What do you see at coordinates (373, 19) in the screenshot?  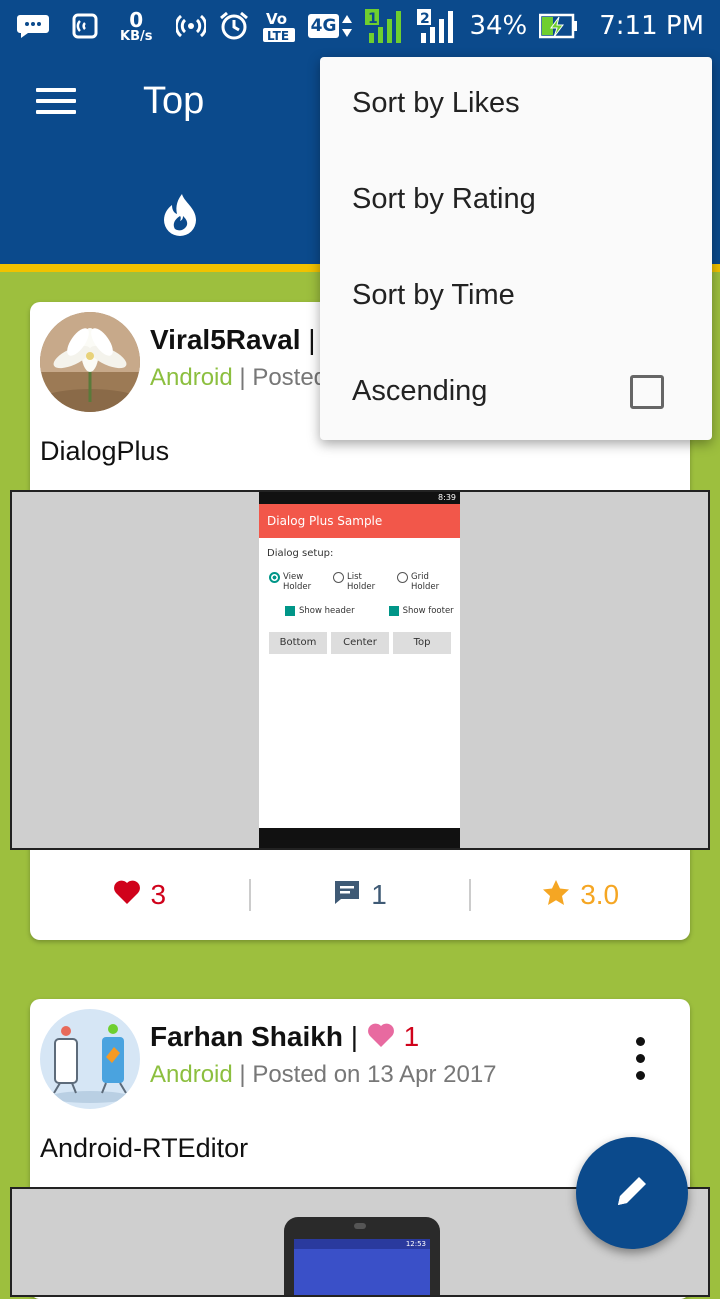 I see `sim1-number: 1` at bounding box center [373, 19].